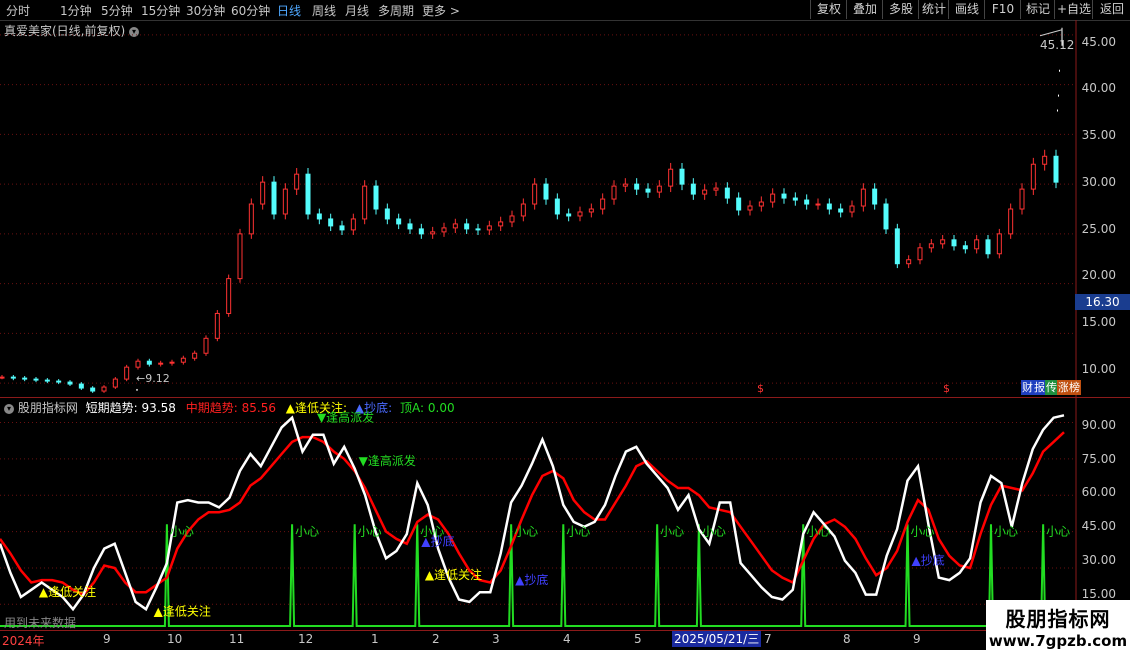 The width and height of the screenshot is (1130, 650). Describe the element at coordinates (18, 10) in the screenshot. I see `period-intraday: 分时` at that location.